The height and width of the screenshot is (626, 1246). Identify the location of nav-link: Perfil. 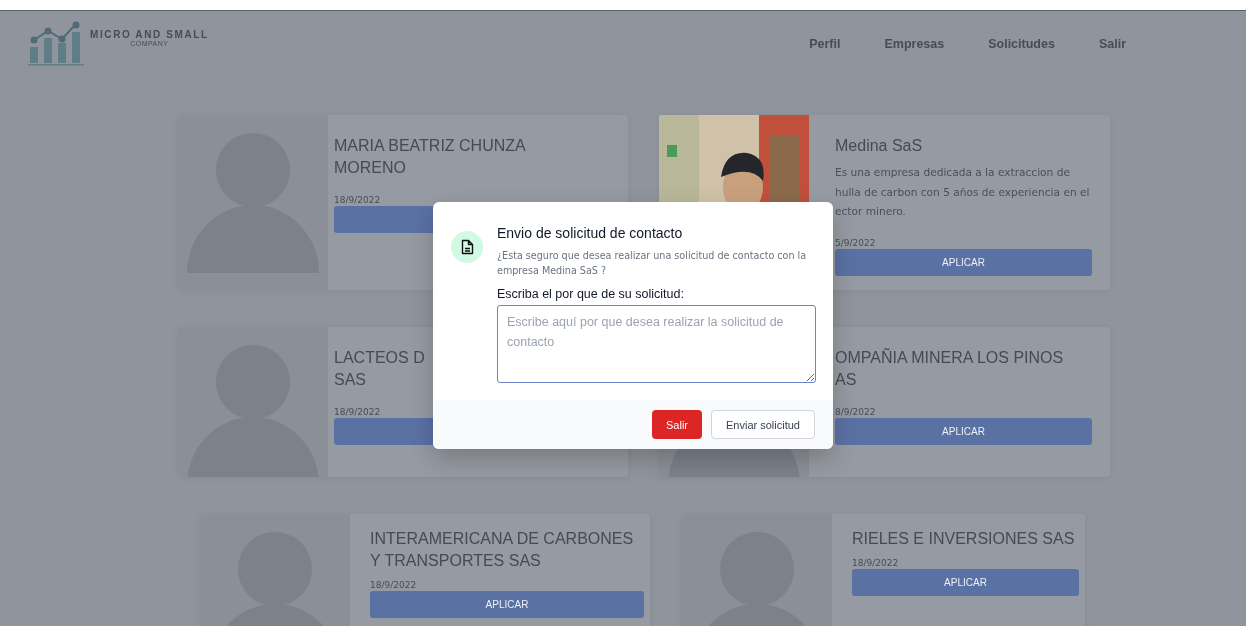
(825, 43).